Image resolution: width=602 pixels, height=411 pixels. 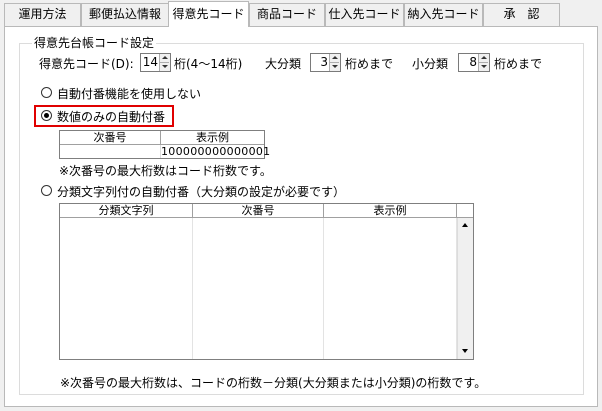 I want to click on major-category-label: 大分類, so click(x=283, y=64).